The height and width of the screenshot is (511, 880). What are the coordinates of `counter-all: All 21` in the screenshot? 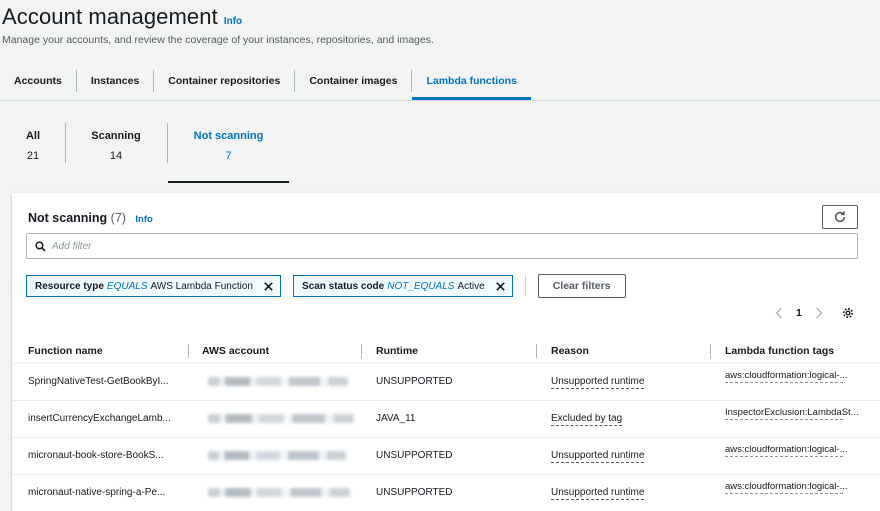 It's located at (33, 148).